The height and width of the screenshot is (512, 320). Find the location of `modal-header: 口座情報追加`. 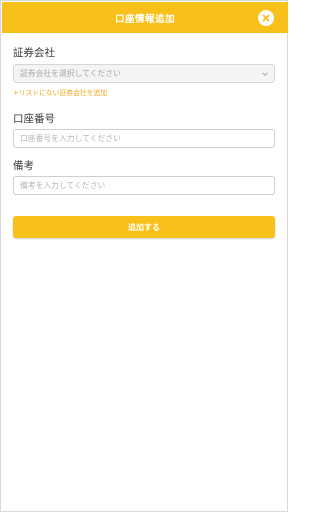

modal-header: 口座情報追加 is located at coordinates (145, 17).